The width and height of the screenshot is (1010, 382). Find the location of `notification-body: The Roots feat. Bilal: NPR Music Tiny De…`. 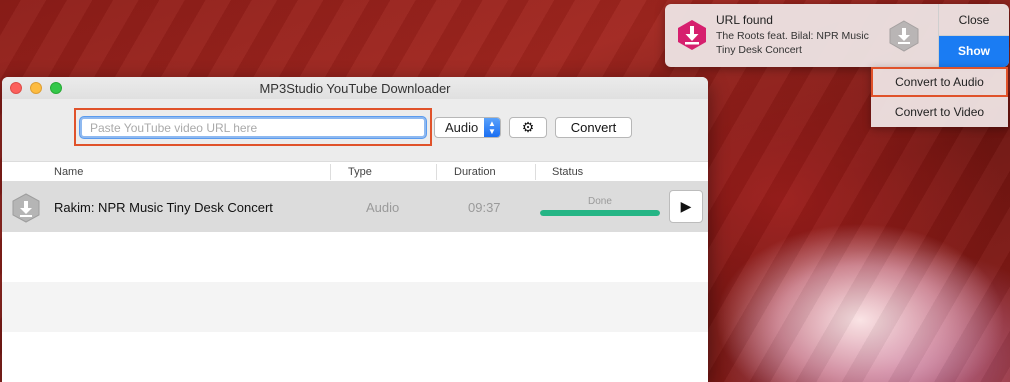

notification-body: The Roots feat. Bilal: NPR Music Tiny De… is located at coordinates (792, 43).